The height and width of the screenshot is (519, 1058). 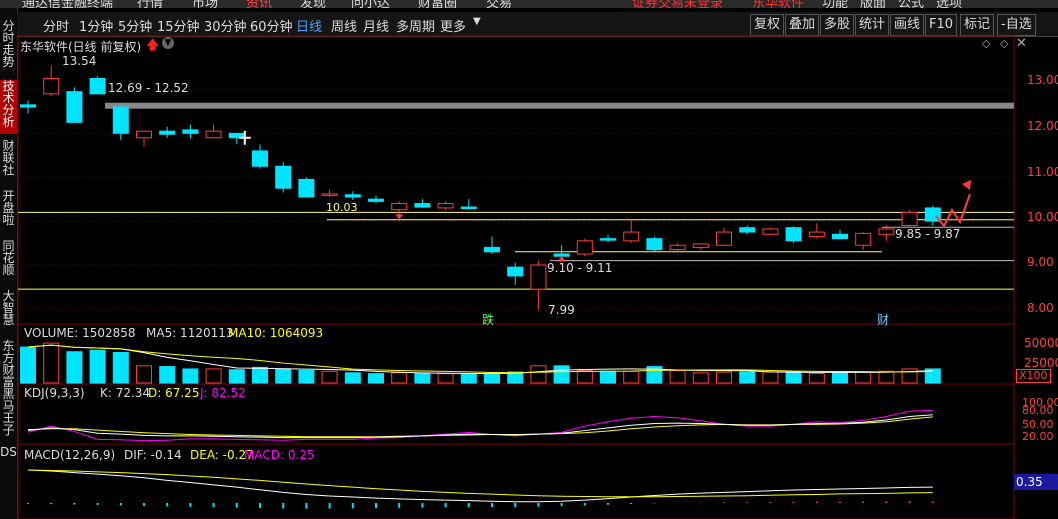 What do you see at coordinates (480, 483) in the screenshot?
I see `macd-dea-line` at bounding box center [480, 483].